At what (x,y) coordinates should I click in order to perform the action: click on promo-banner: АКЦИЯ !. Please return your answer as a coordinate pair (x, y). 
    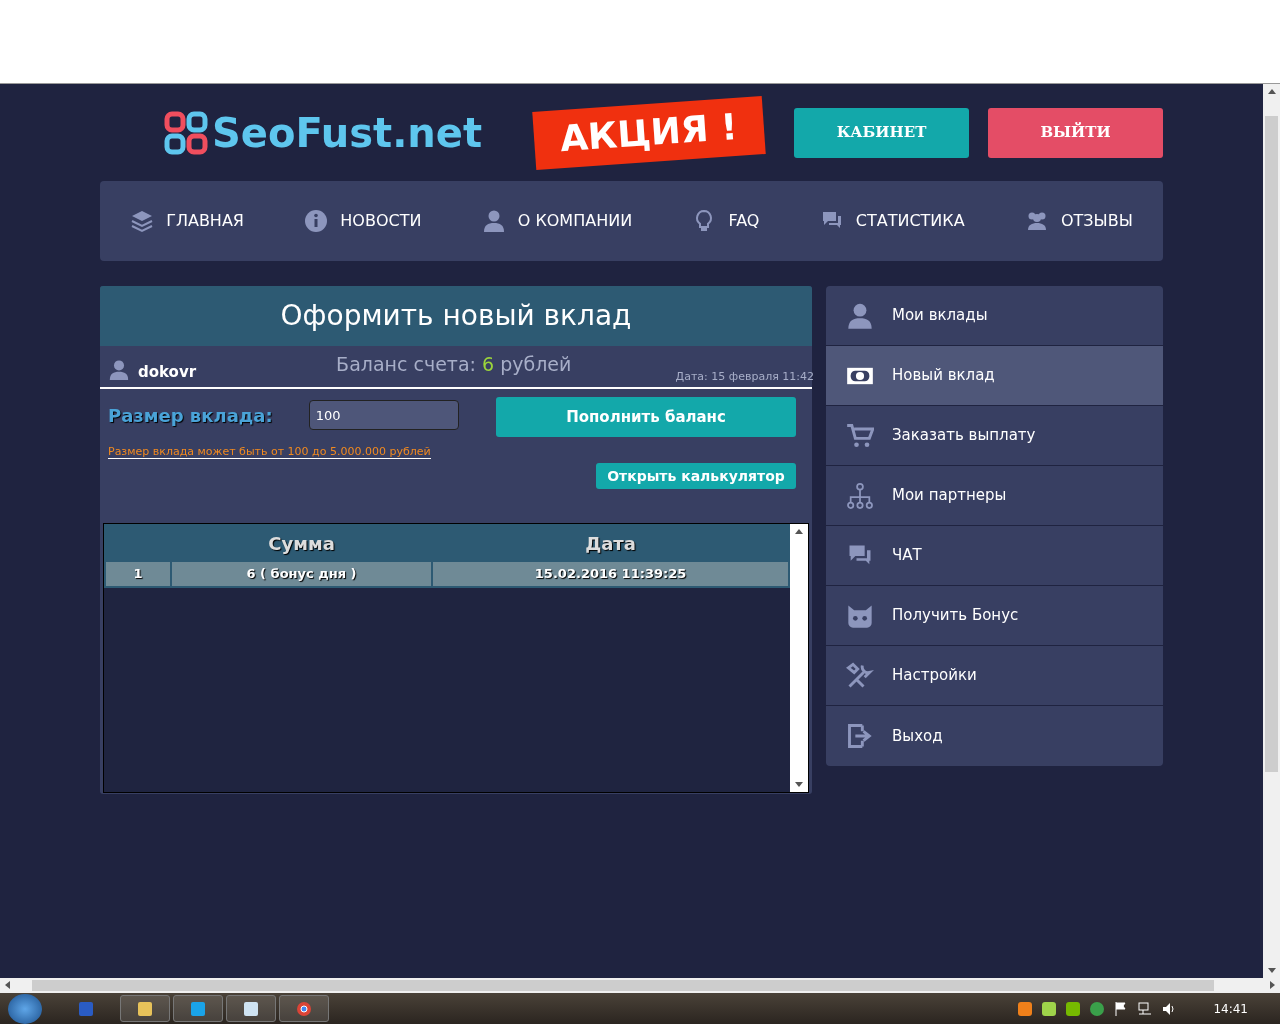
    Looking at the image, I should click on (649, 132).